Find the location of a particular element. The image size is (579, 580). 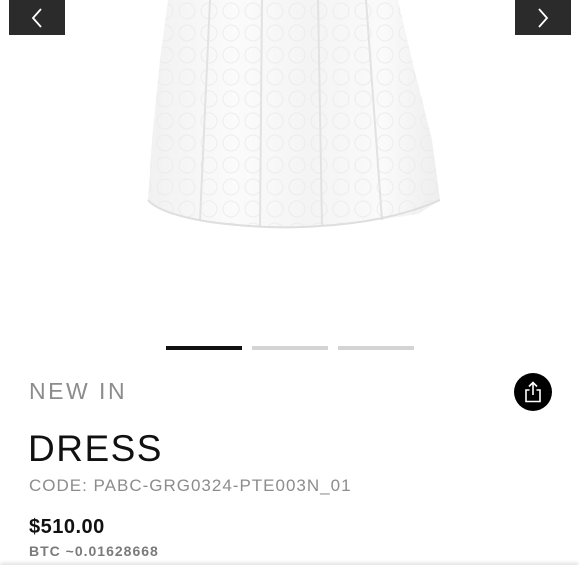

next-image-button is located at coordinates (543, 17).